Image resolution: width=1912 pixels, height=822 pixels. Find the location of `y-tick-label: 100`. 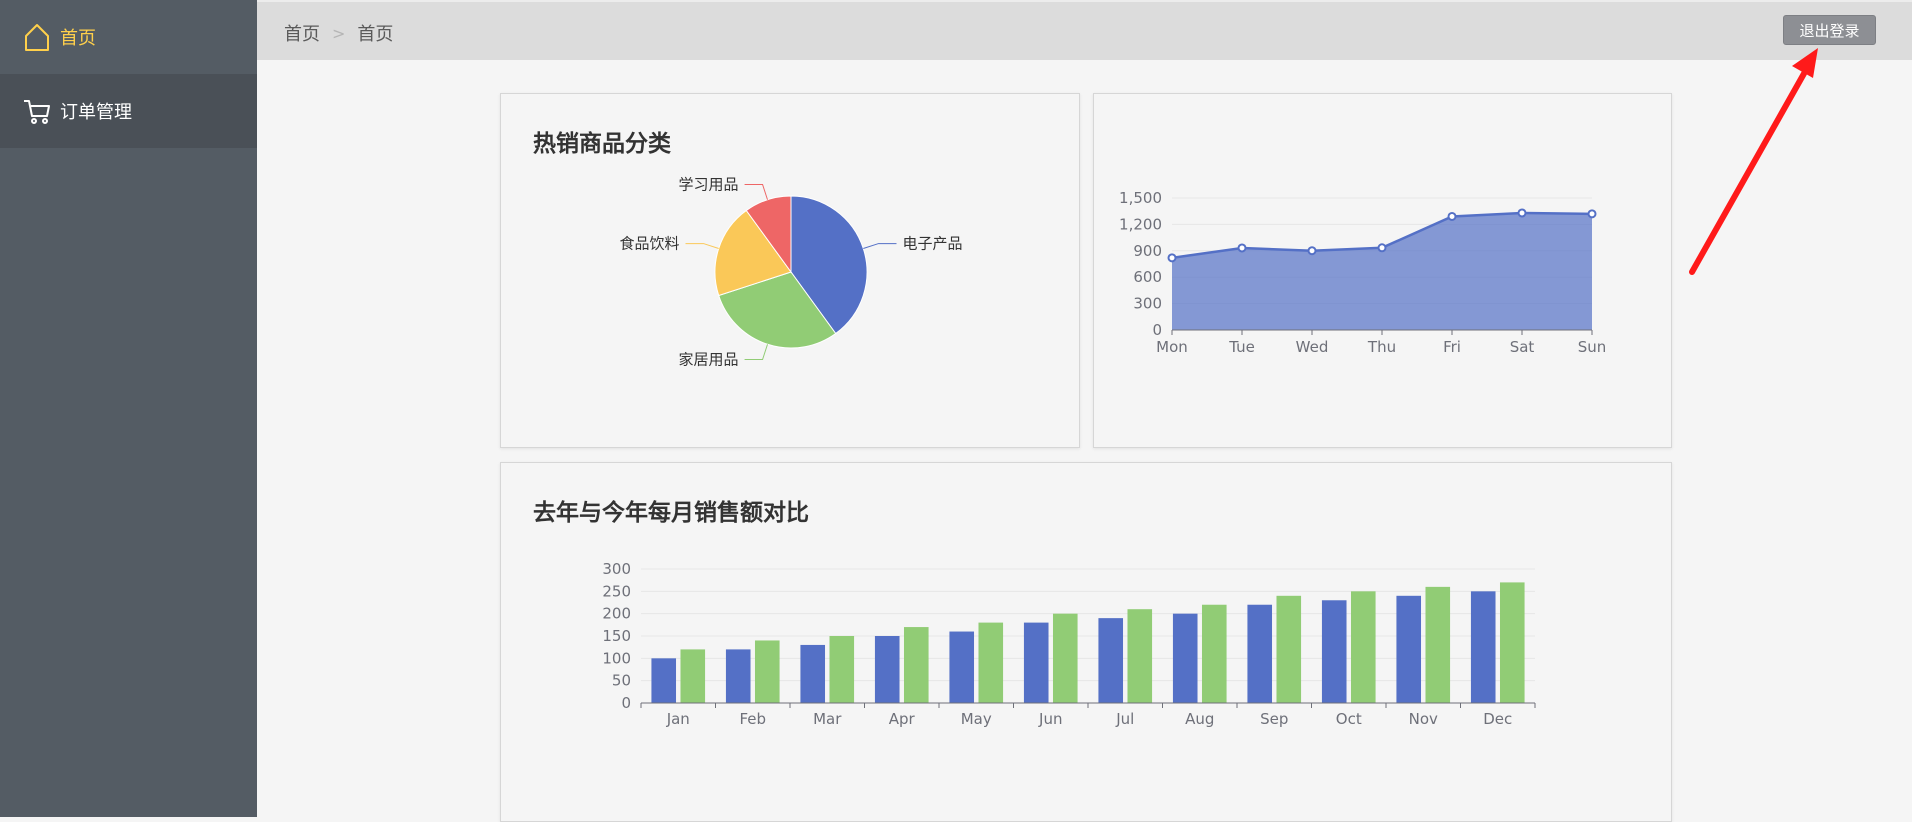

y-tick-label: 100 is located at coordinates (616, 658).